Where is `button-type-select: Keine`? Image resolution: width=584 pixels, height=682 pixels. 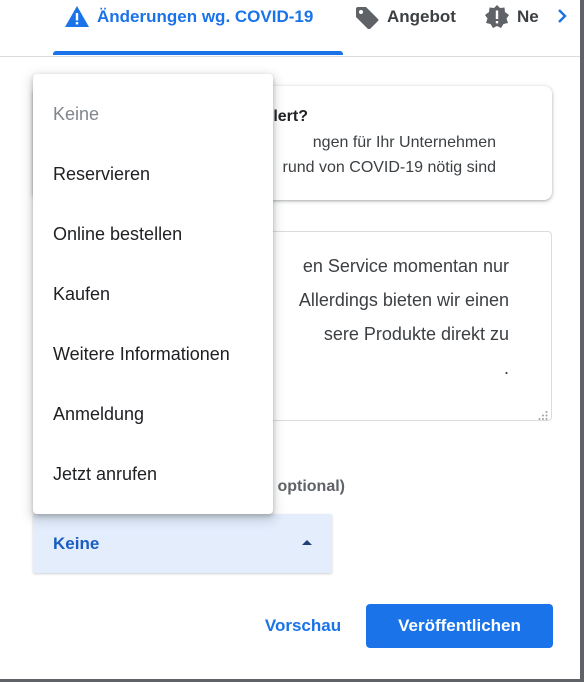 button-type-select: Keine is located at coordinates (182, 543).